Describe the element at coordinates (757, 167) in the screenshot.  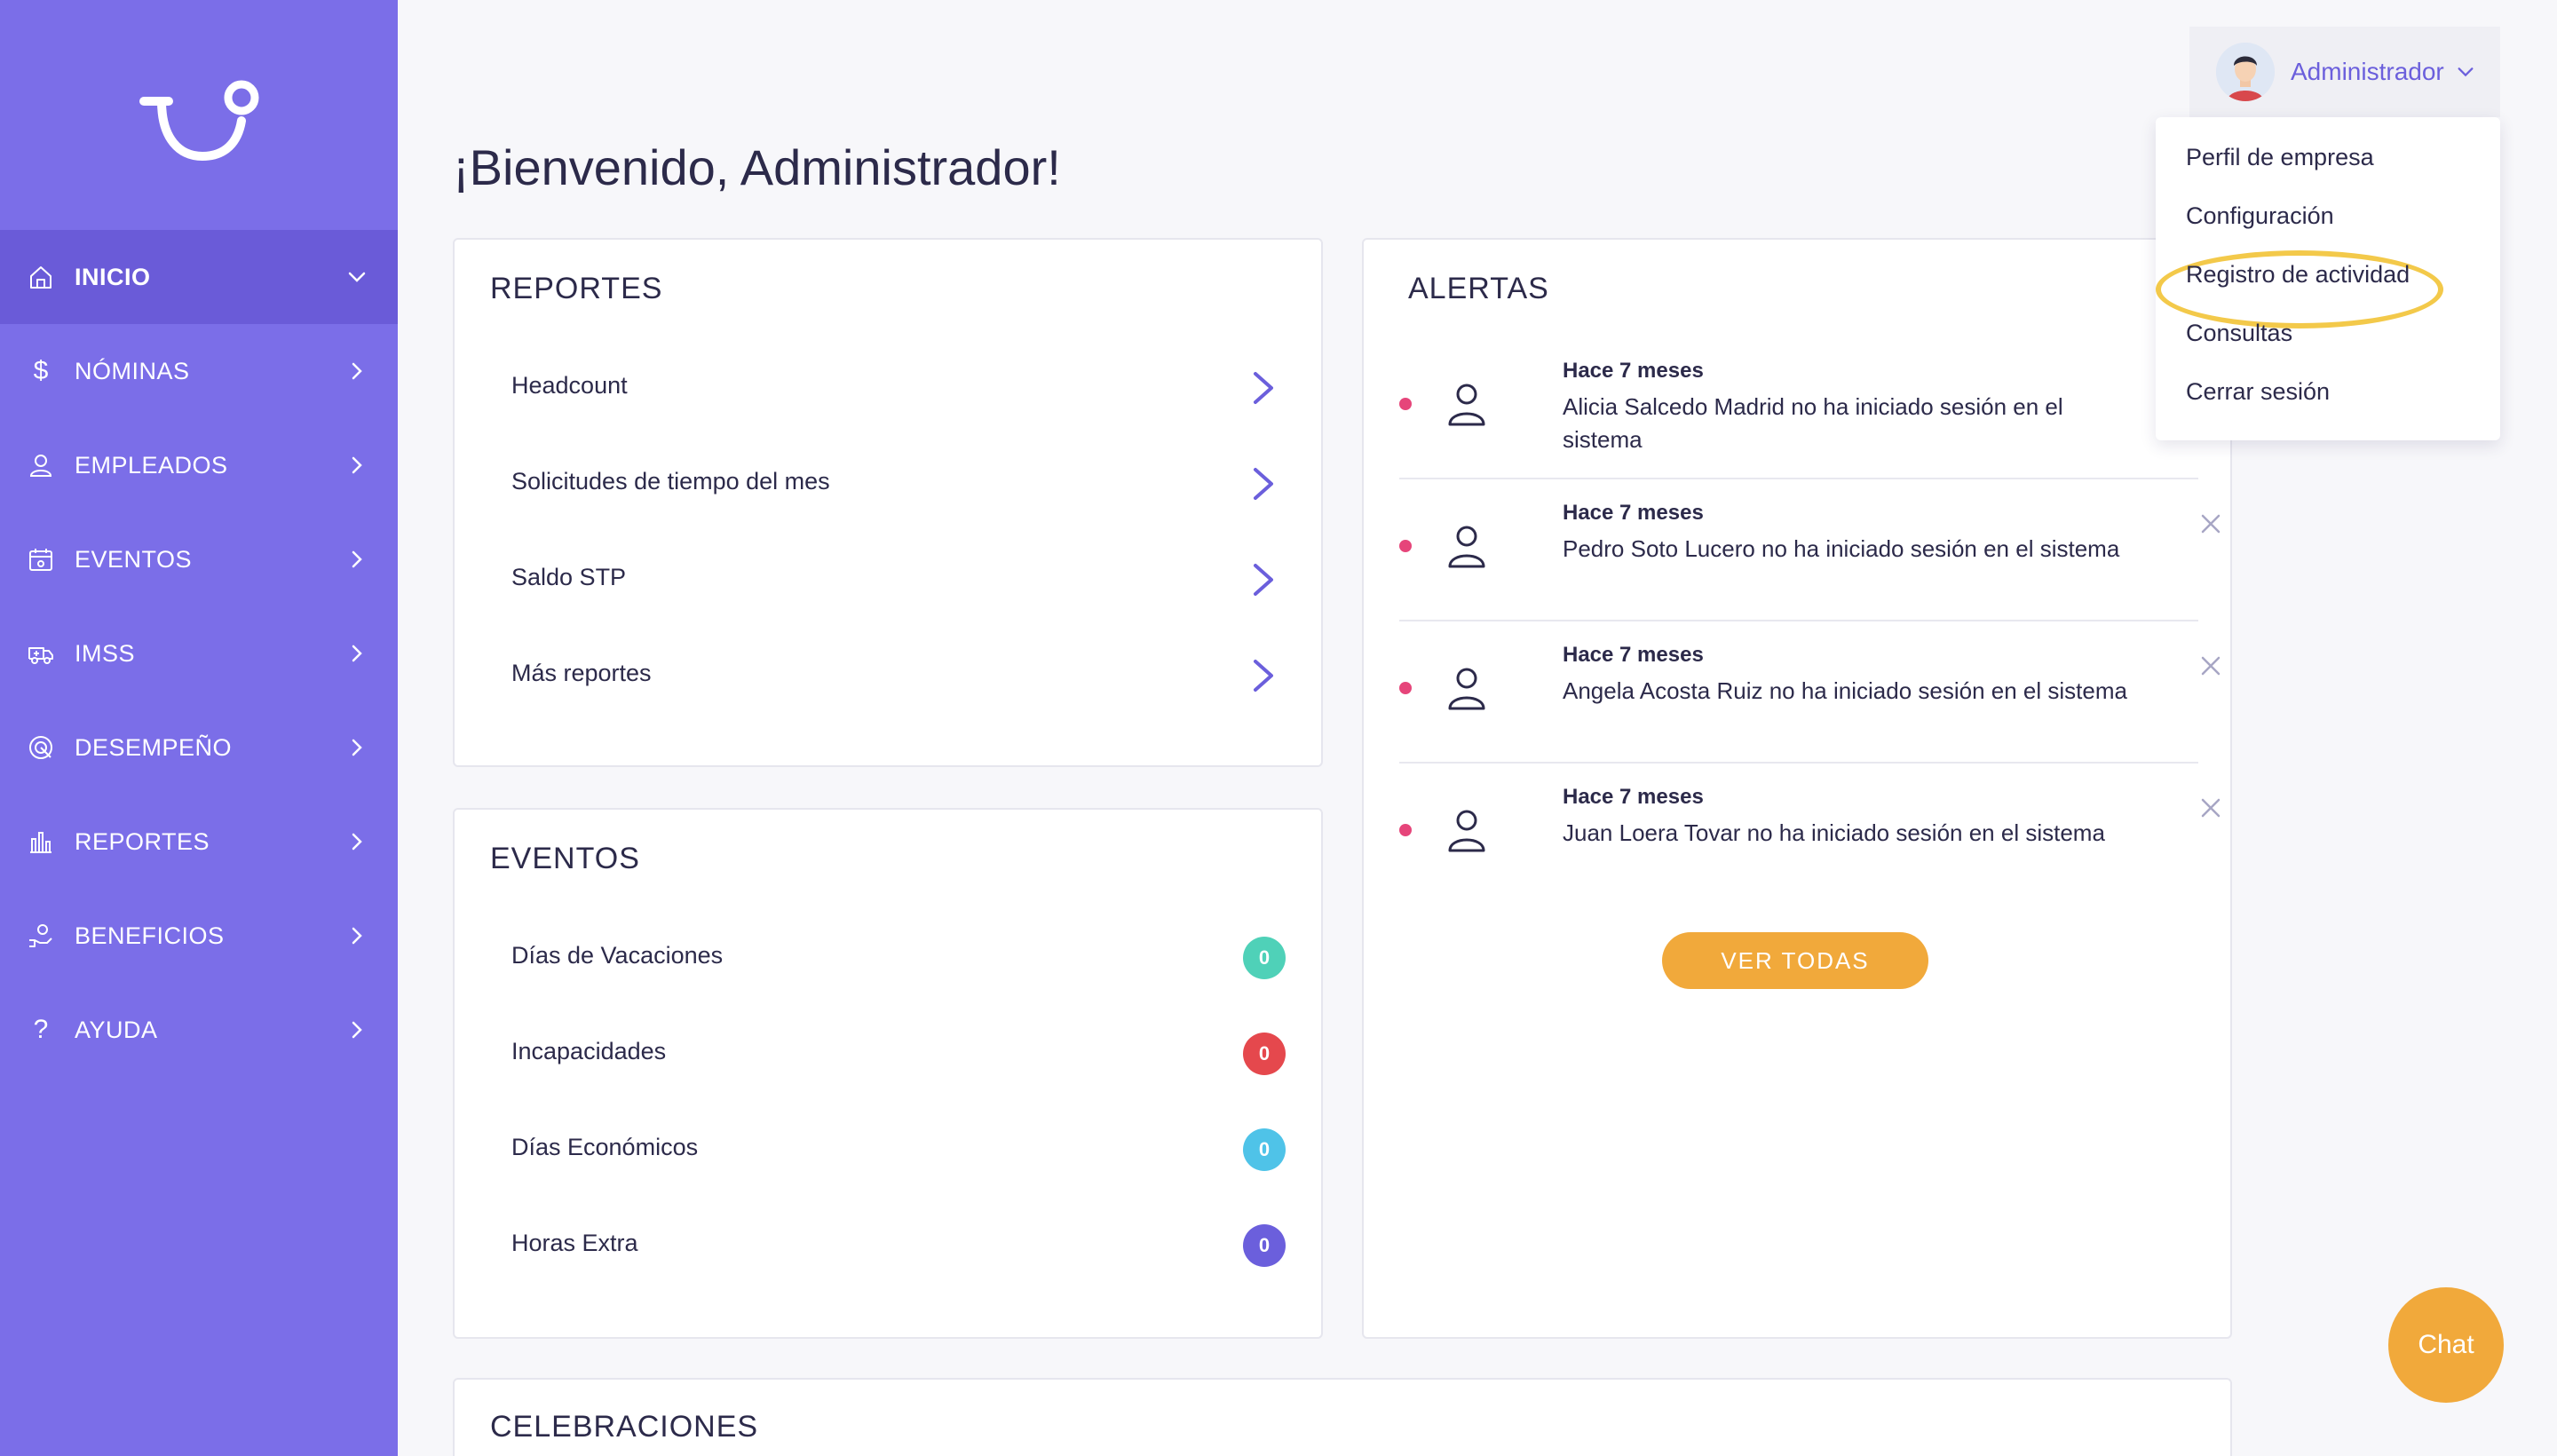
I see `page-title: ¡Bienvenido, Administrador!` at that location.